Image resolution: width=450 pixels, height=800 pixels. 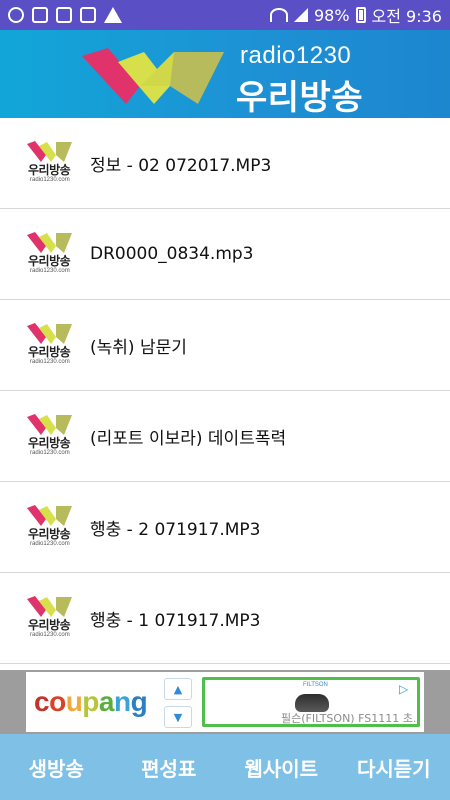 What do you see at coordinates (331, 15) in the screenshot?
I see `battery-percent: 98%` at bounding box center [331, 15].